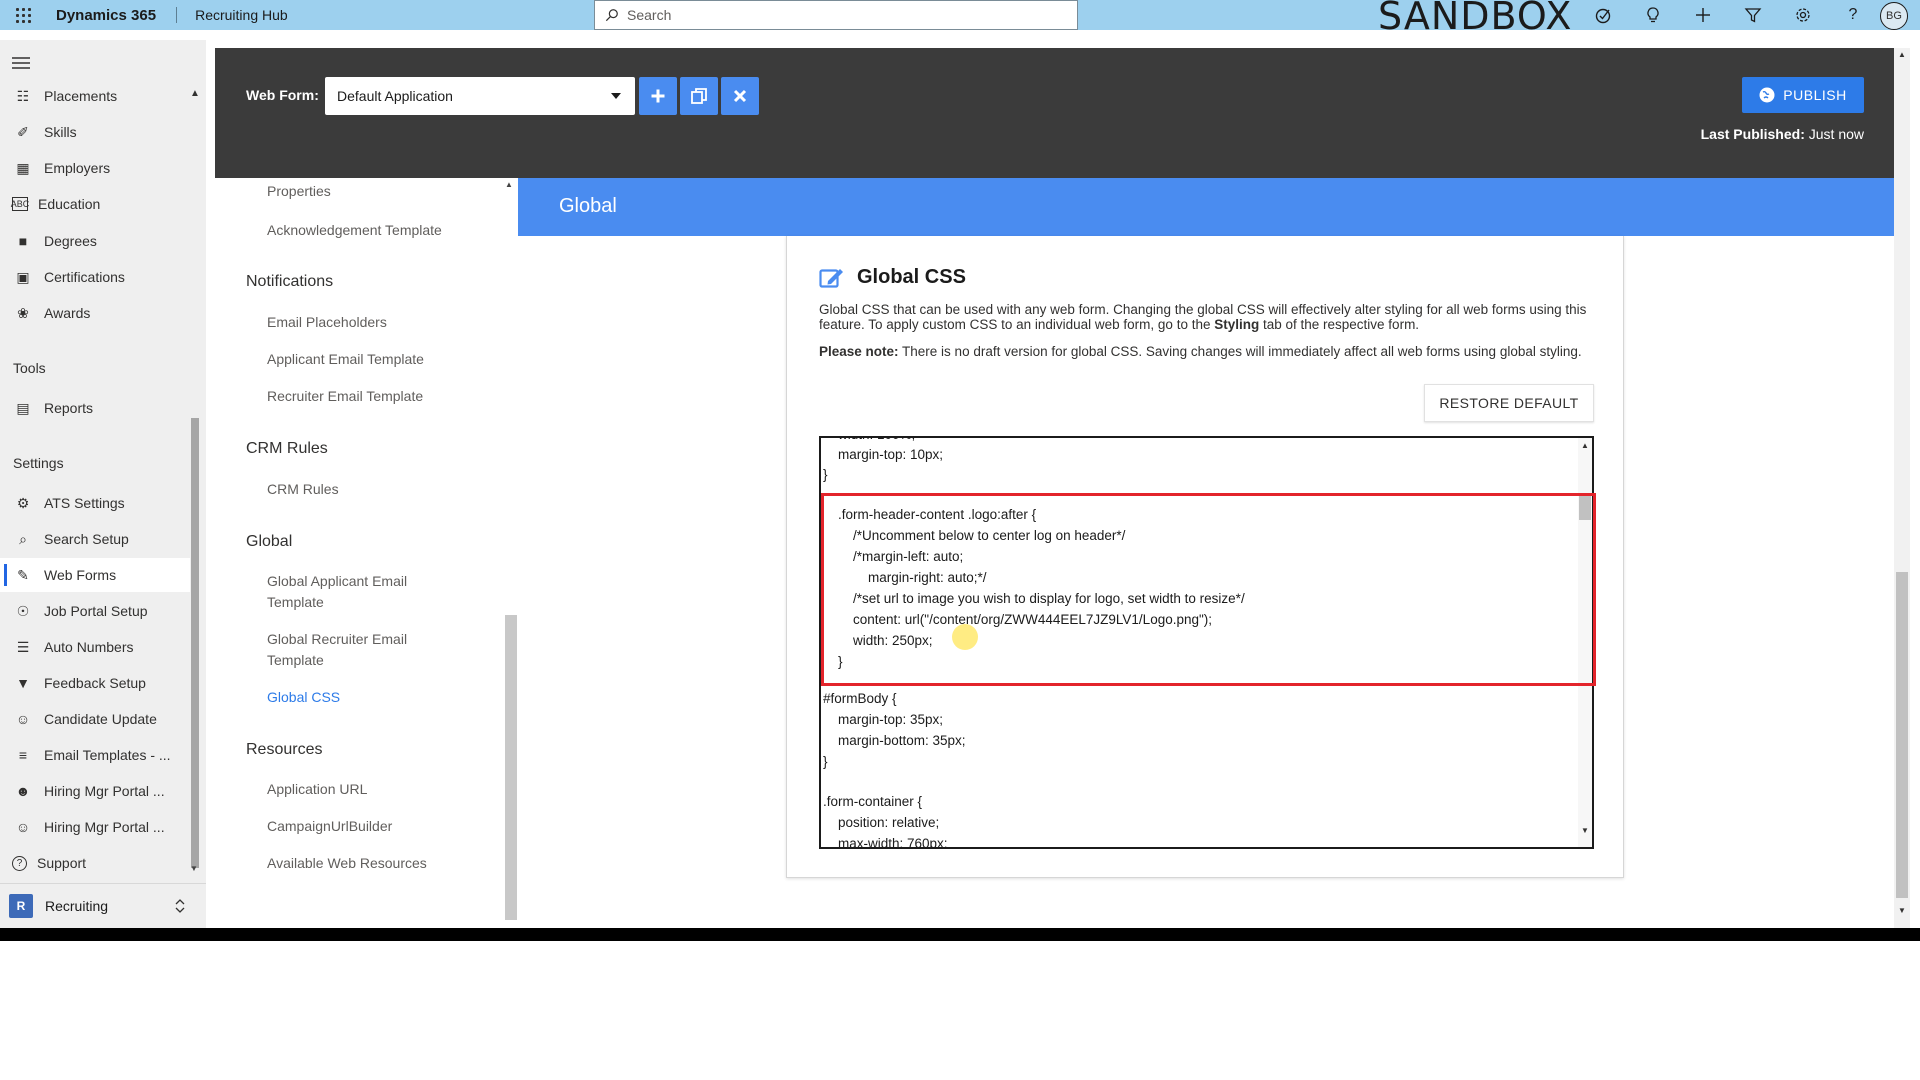  What do you see at coordinates (84, 277) in the screenshot?
I see `nav-item-label: Certifications` at bounding box center [84, 277].